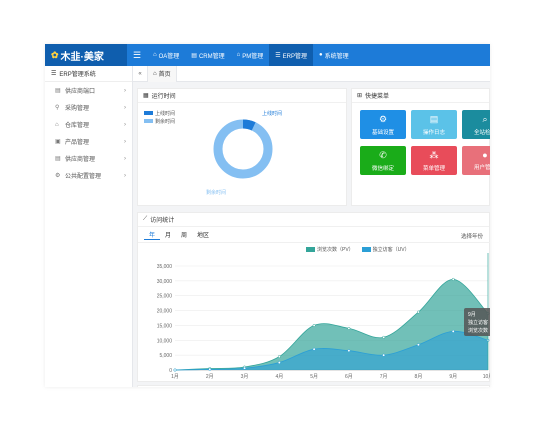  What do you see at coordinates (382, 132) in the screenshot?
I see `quick-button-label: 基础设置` at bounding box center [382, 132].